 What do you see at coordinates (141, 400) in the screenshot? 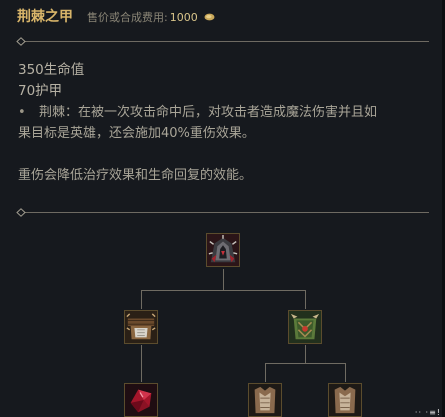
I see `ruby-crystal-icon` at bounding box center [141, 400].